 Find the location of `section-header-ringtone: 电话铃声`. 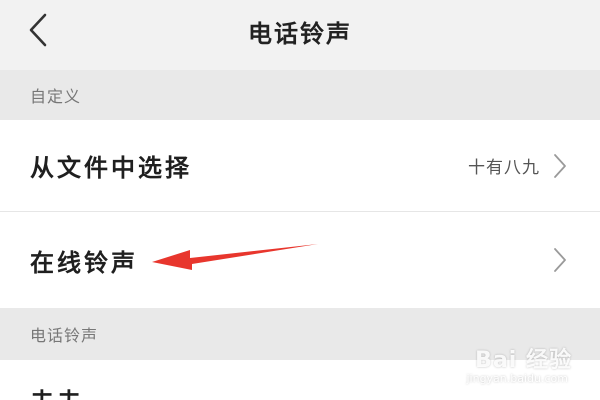

section-header-ringtone: 电话铃声 is located at coordinates (300, 334).